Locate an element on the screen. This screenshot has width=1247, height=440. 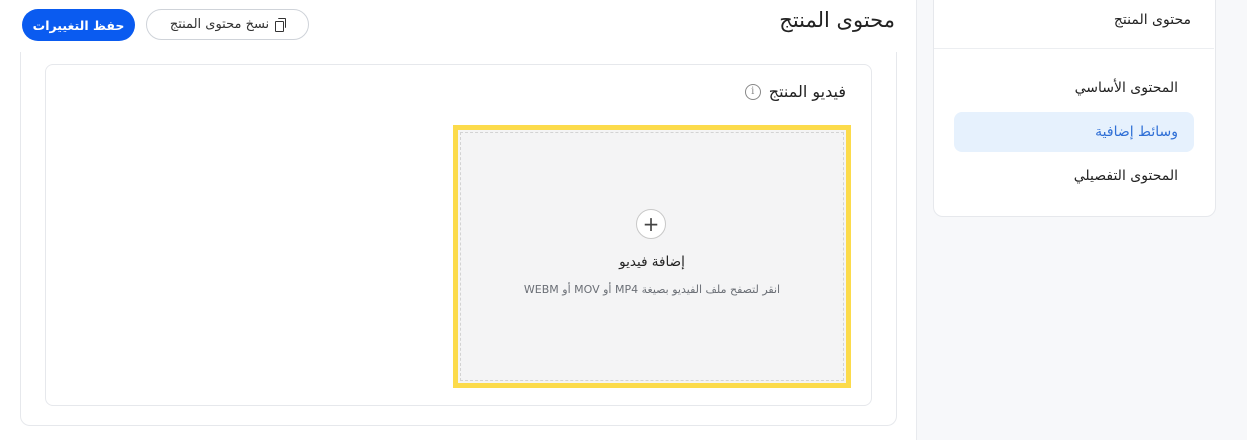
copy-icon is located at coordinates (281, 24).